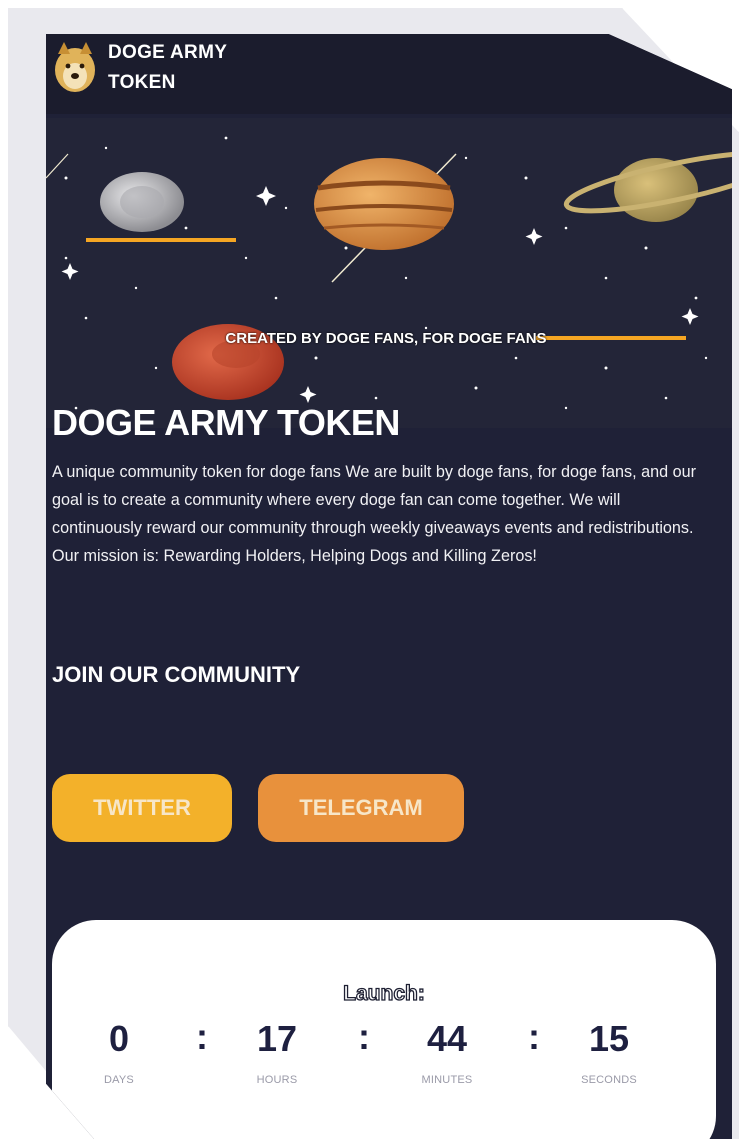  I want to click on seconds-label: SECONDS, so click(609, 1080).